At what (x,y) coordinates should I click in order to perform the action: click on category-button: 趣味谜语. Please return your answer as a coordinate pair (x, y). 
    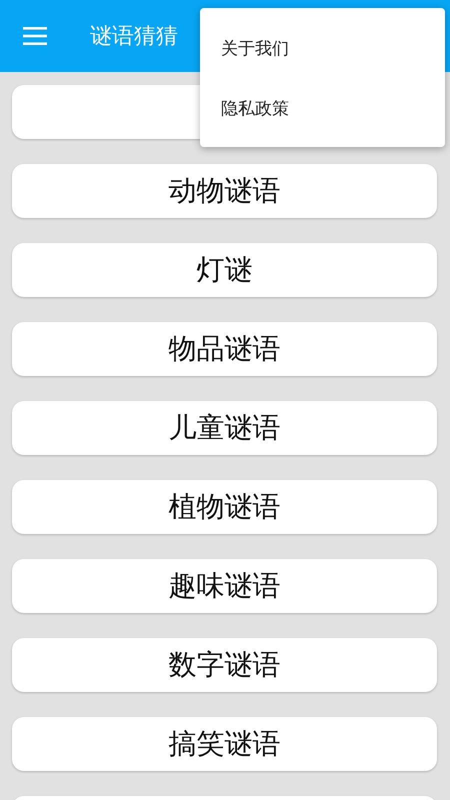
    Looking at the image, I should click on (224, 586).